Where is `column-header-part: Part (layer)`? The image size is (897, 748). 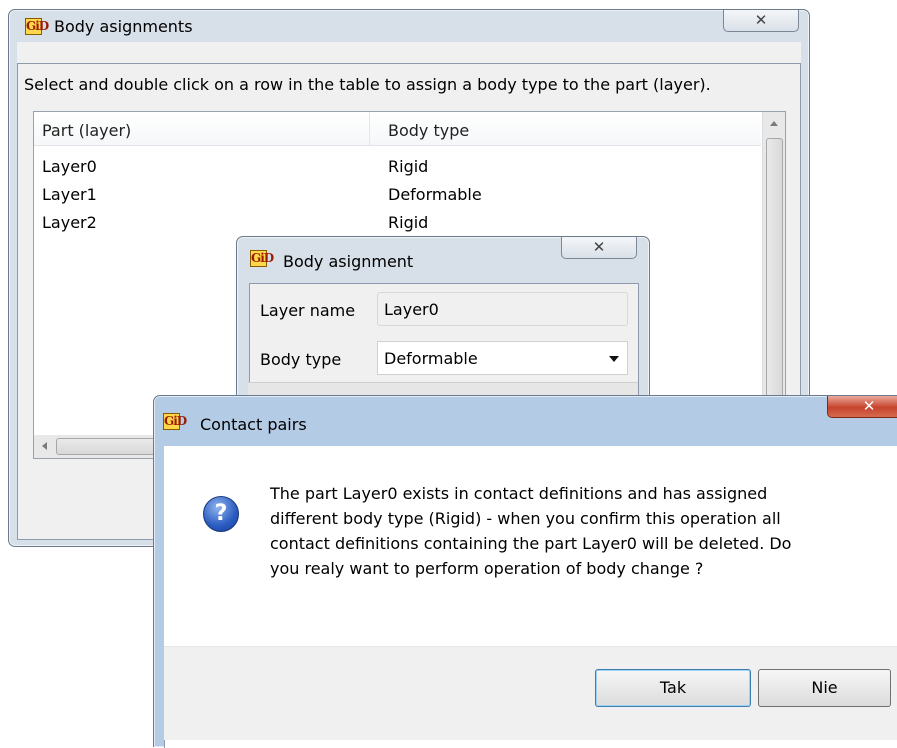 column-header-part: Part (layer) is located at coordinates (86, 130).